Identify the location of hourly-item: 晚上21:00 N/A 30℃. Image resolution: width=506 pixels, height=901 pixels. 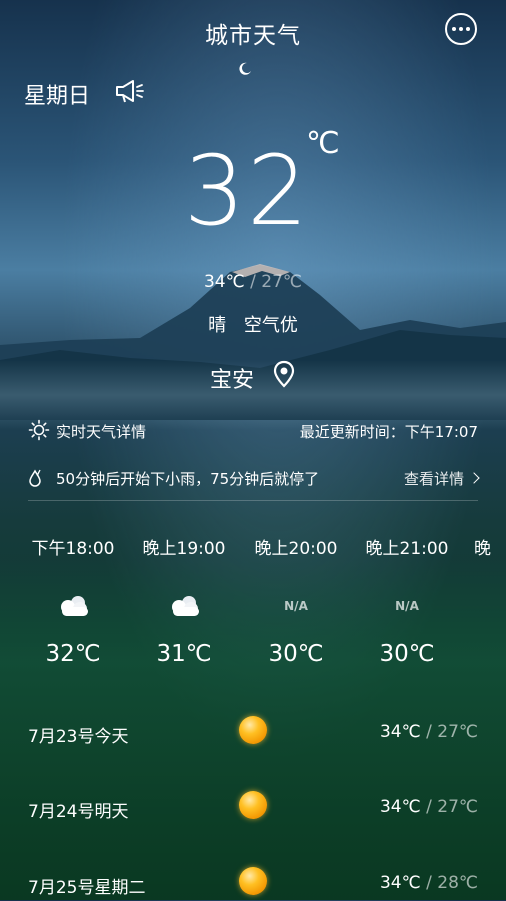
(407, 600).